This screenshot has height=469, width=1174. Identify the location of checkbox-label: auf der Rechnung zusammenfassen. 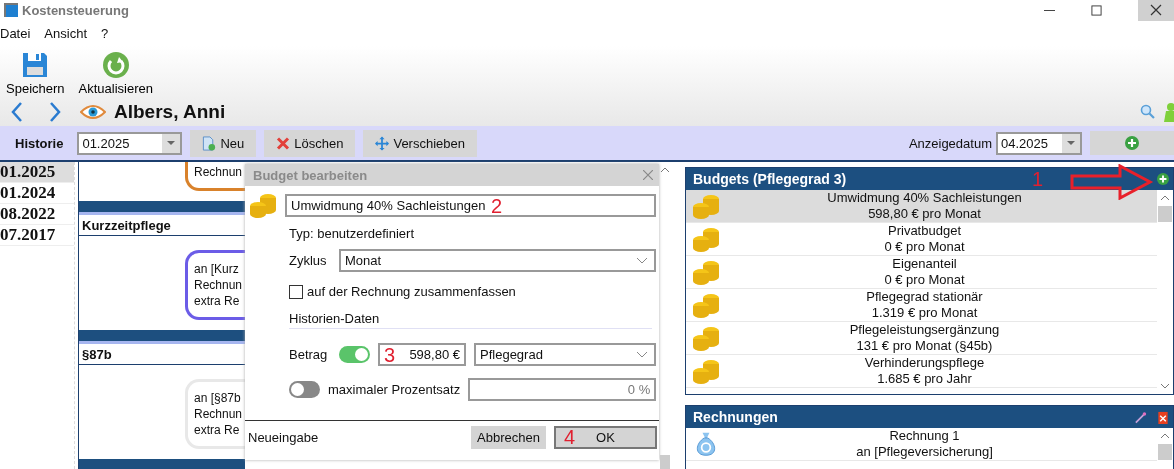
(411, 291).